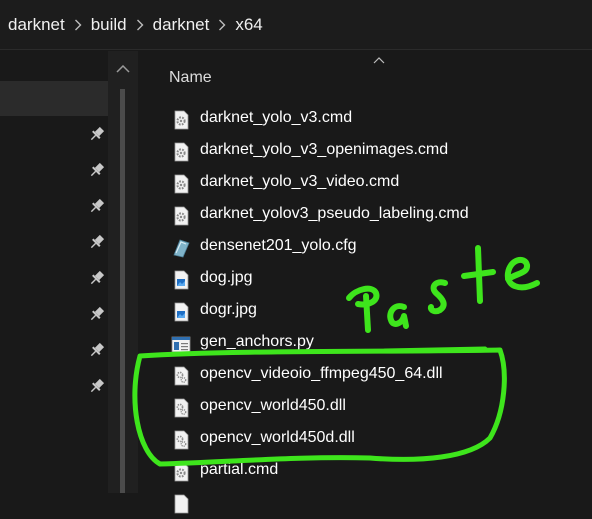 The width and height of the screenshot is (592, 519). What do you see at coordinates (109, 25) in the screenshot?
I see `breadcrumb-item-build: build` at bounding box center [109, 25].